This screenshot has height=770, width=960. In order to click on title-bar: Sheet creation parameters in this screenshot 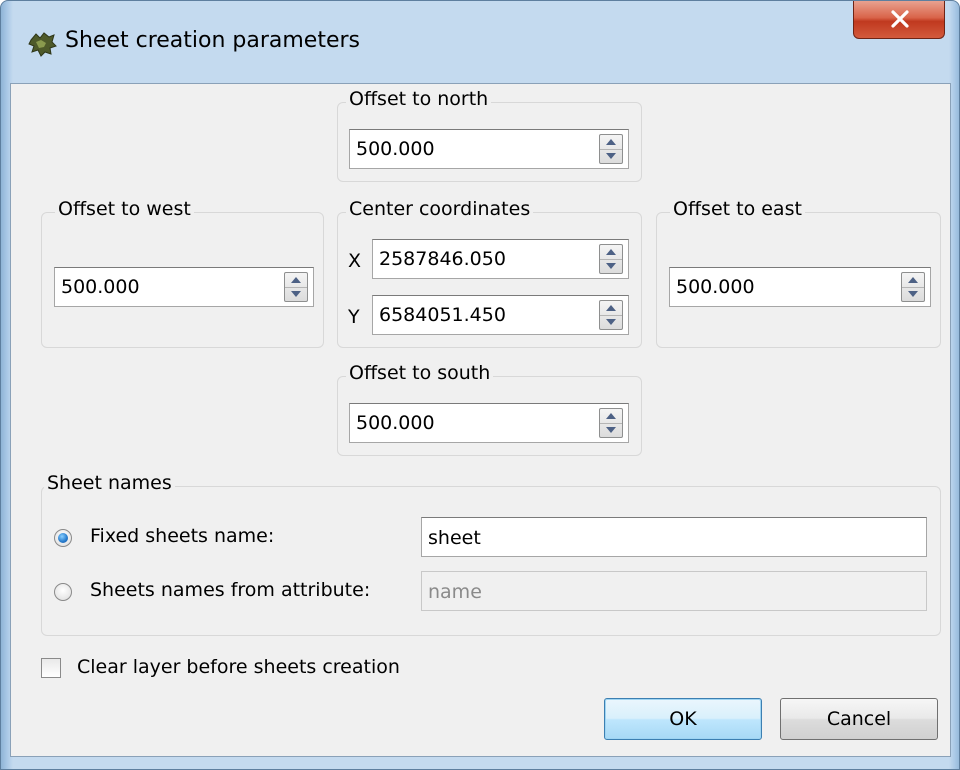, I will do `click(480, 42)`.